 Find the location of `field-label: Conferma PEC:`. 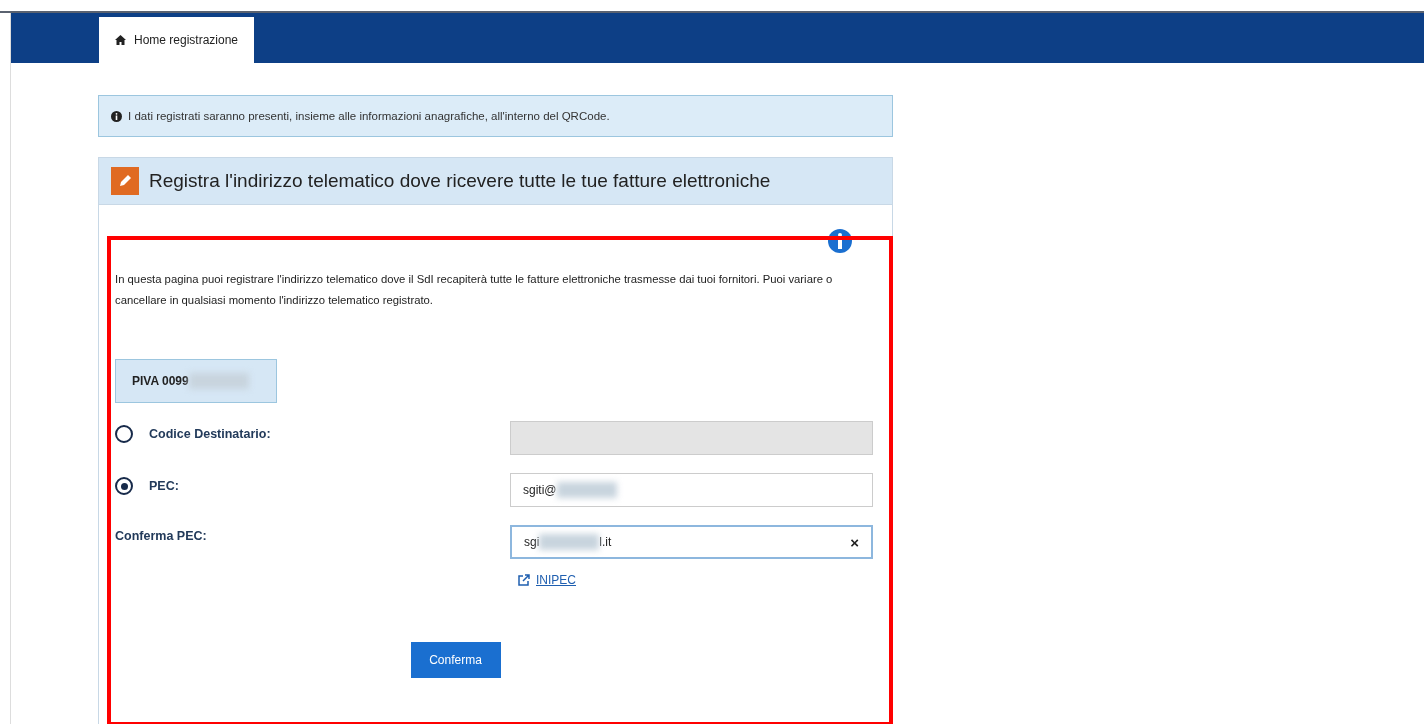

field-label: Conferma PEC: is located at coordinates (161, 536).